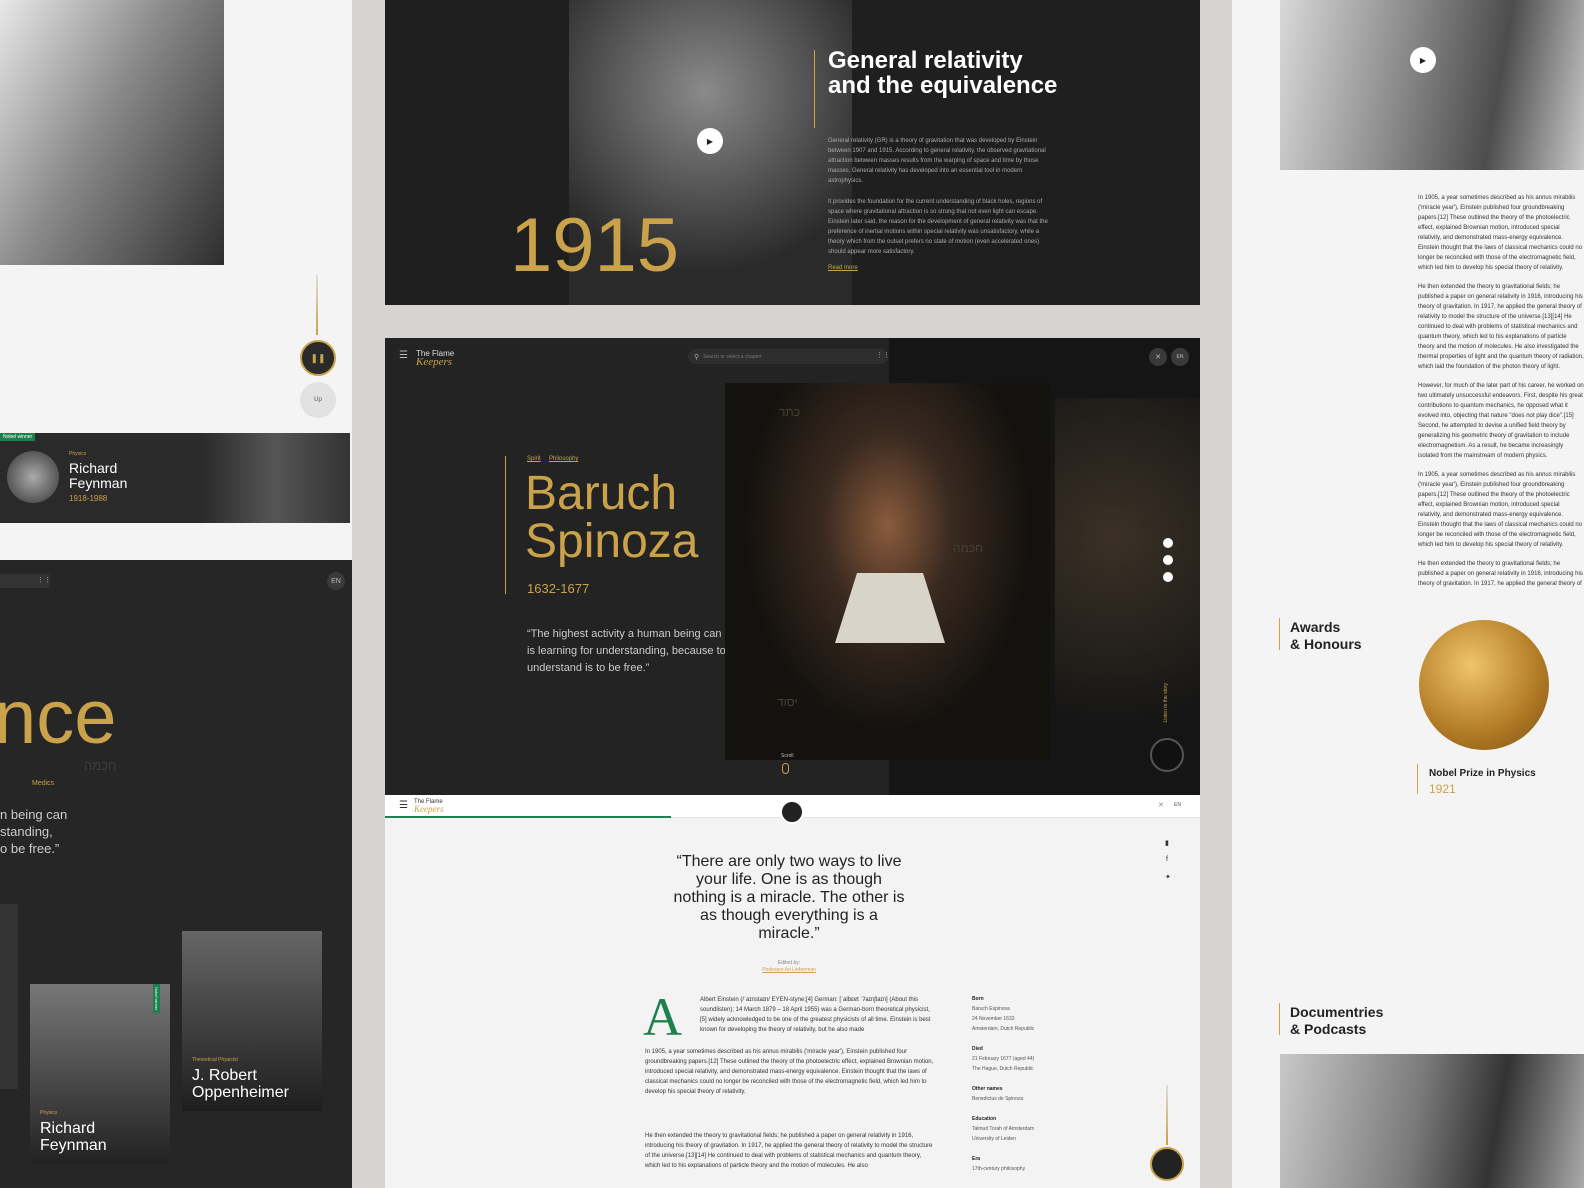 This screenshot has height=1188, width=1584. I want to click on spinoza-years: 1632-1677, so click(558, 588).